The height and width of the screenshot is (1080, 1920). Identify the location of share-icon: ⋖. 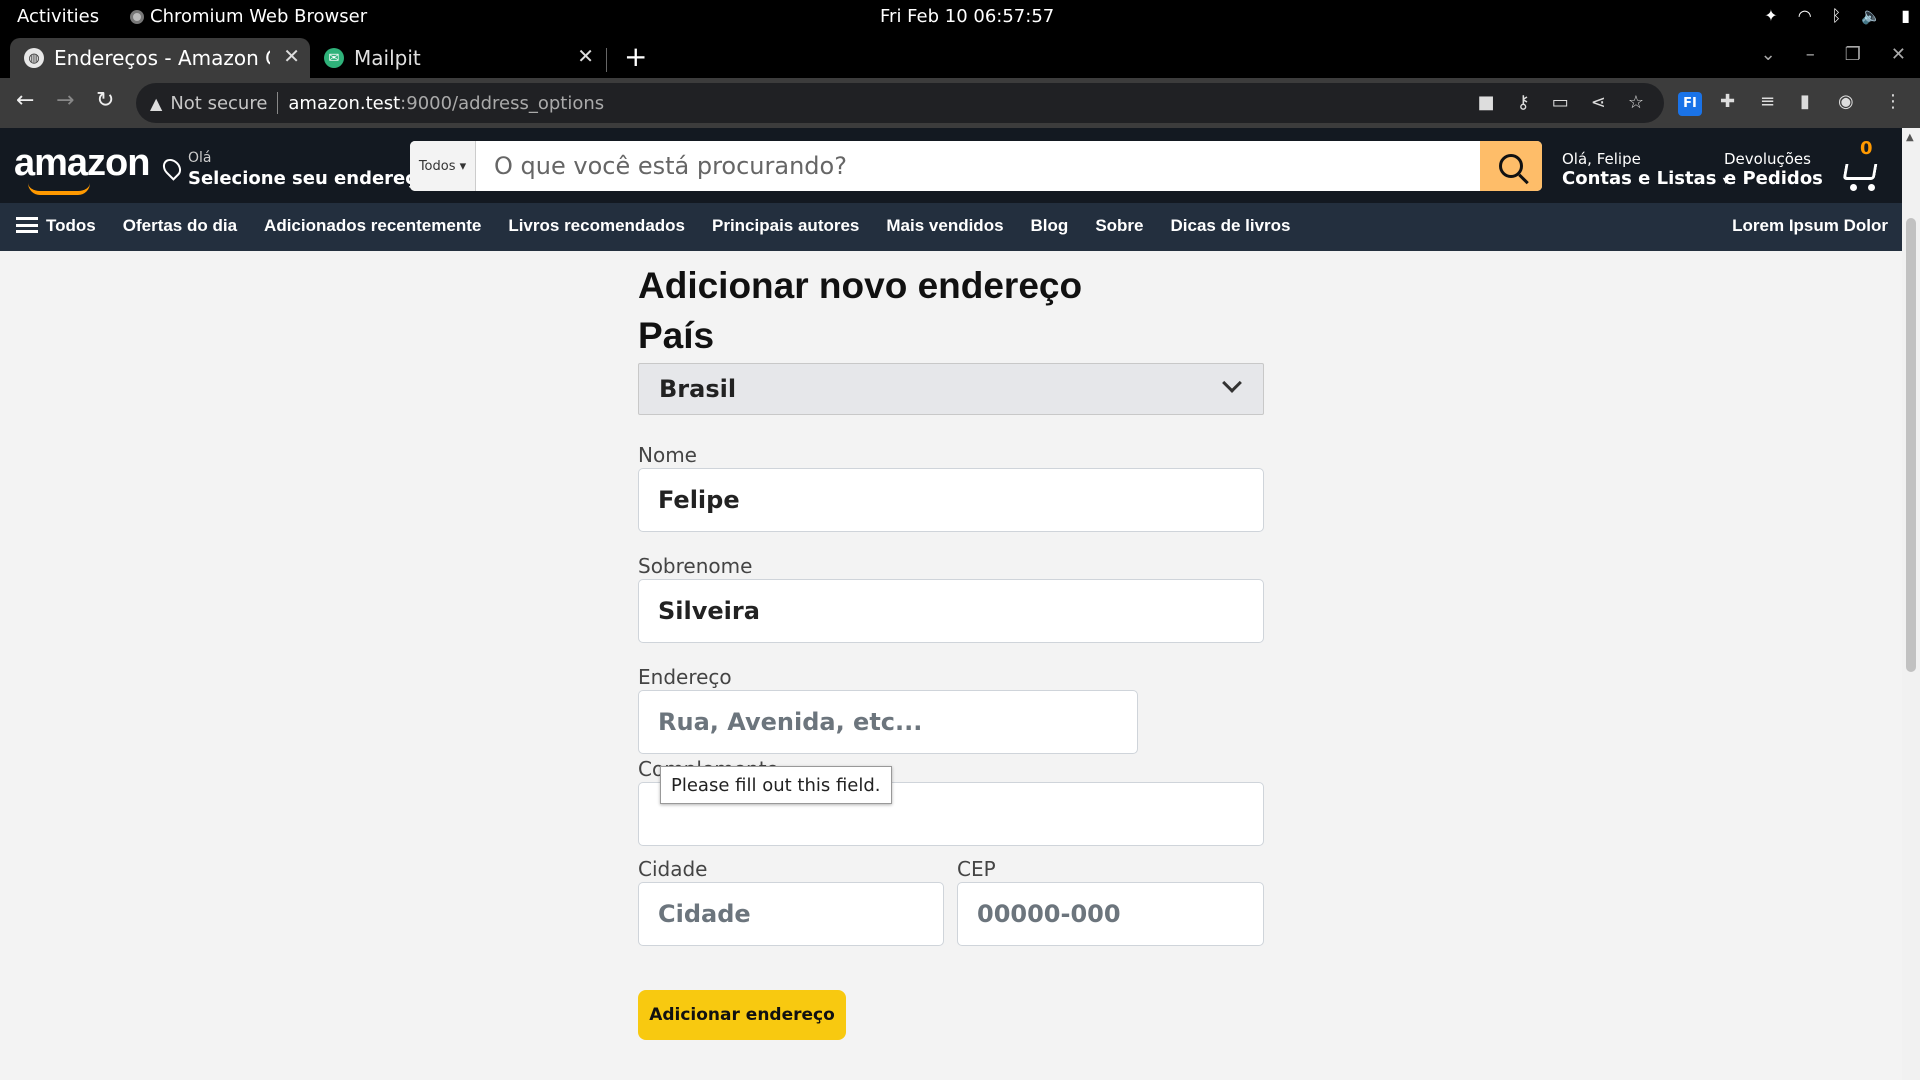
(1598, 102).